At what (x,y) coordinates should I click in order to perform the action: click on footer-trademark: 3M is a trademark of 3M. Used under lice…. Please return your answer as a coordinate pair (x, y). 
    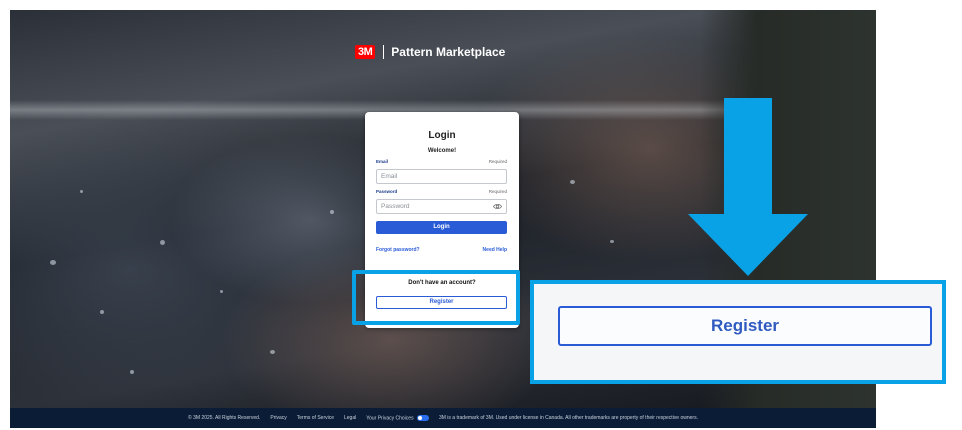
    Looking at the image, I should click on (568, 418).